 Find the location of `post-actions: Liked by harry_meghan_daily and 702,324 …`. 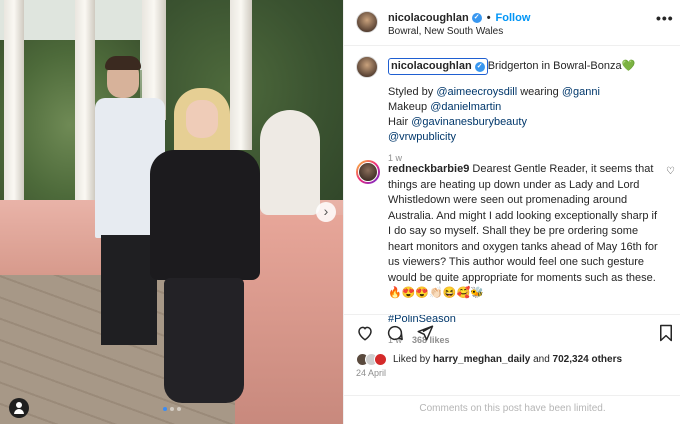

post-actions: Liked by harry_meghan_daily and 702,324 … is located at coordinates (512, 369).